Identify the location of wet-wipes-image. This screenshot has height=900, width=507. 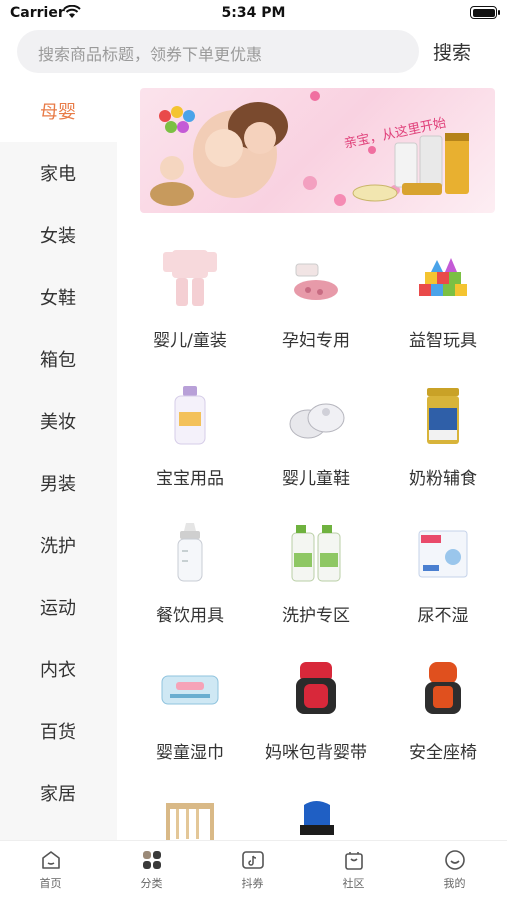
(190, 690).